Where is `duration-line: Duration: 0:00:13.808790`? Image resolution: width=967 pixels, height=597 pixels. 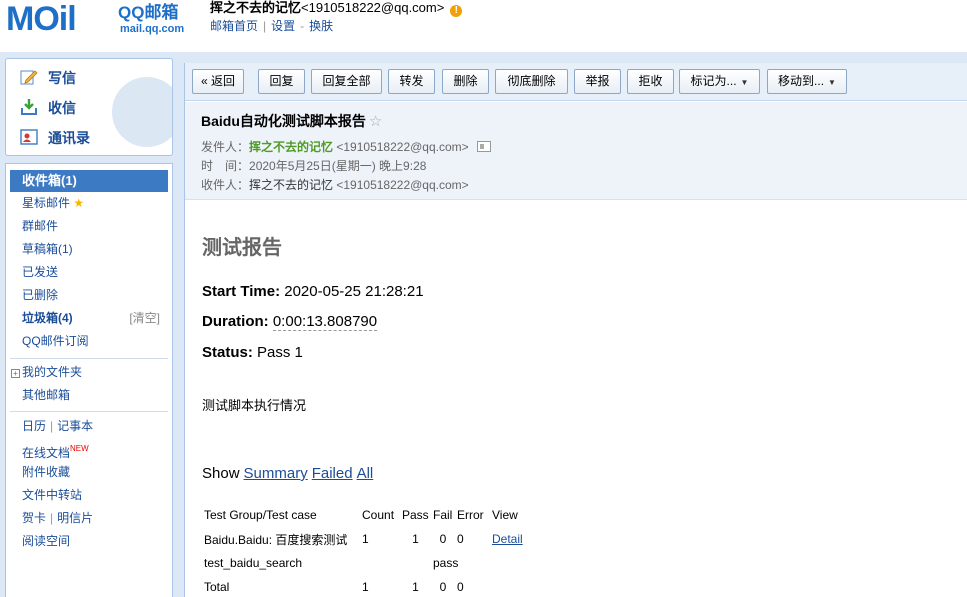 duration-line: Duration: 0:00:13.808790 is located at coordinates (290, 322).